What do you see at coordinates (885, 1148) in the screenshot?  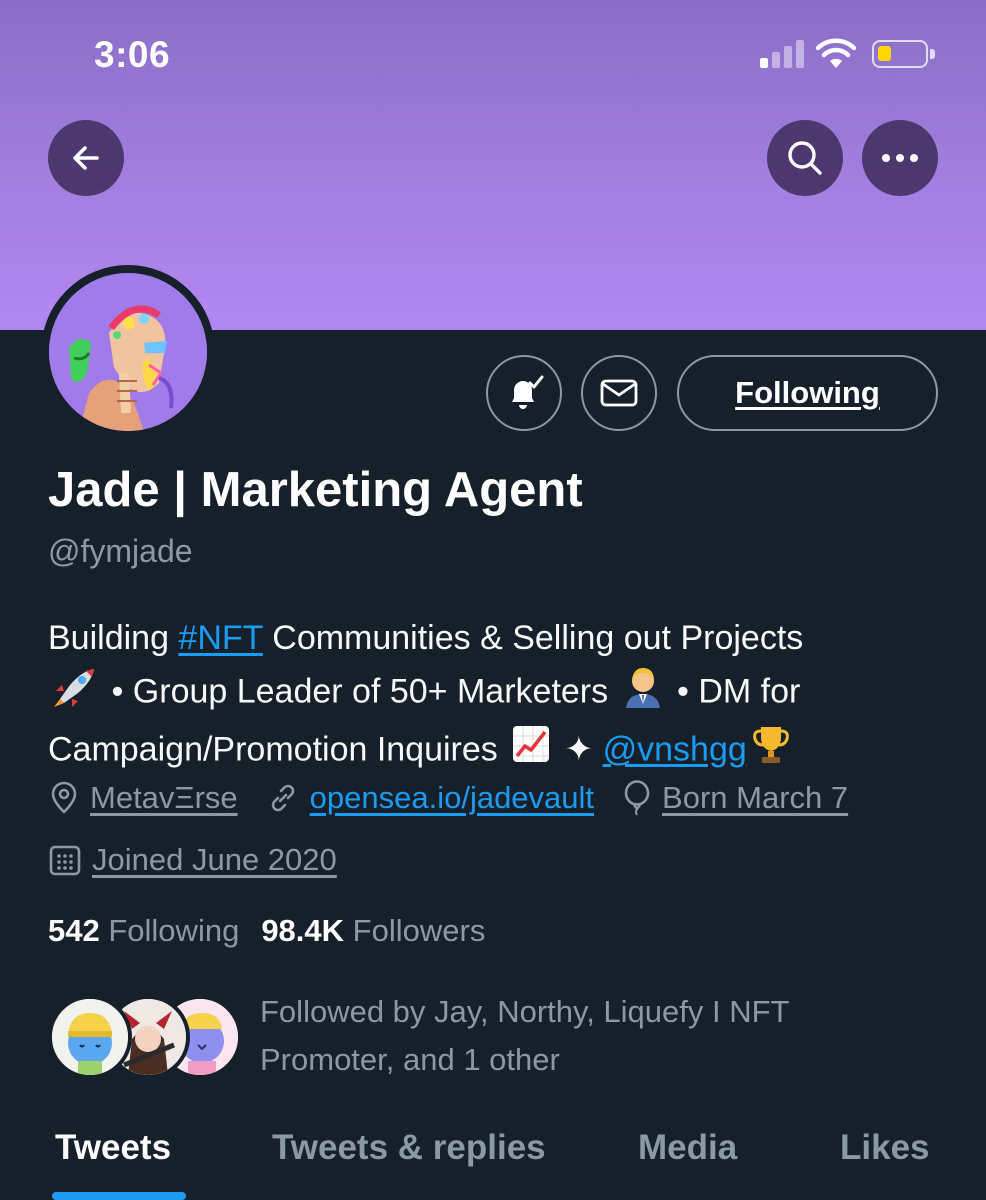 I see `tab-likes: Likes` at bounding box center [885, 1148].